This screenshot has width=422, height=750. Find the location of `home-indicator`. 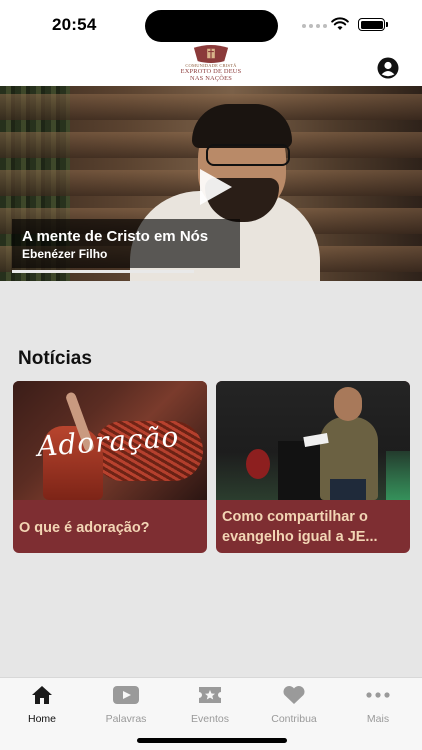

home-indicator is located at coordinates (212, 740).